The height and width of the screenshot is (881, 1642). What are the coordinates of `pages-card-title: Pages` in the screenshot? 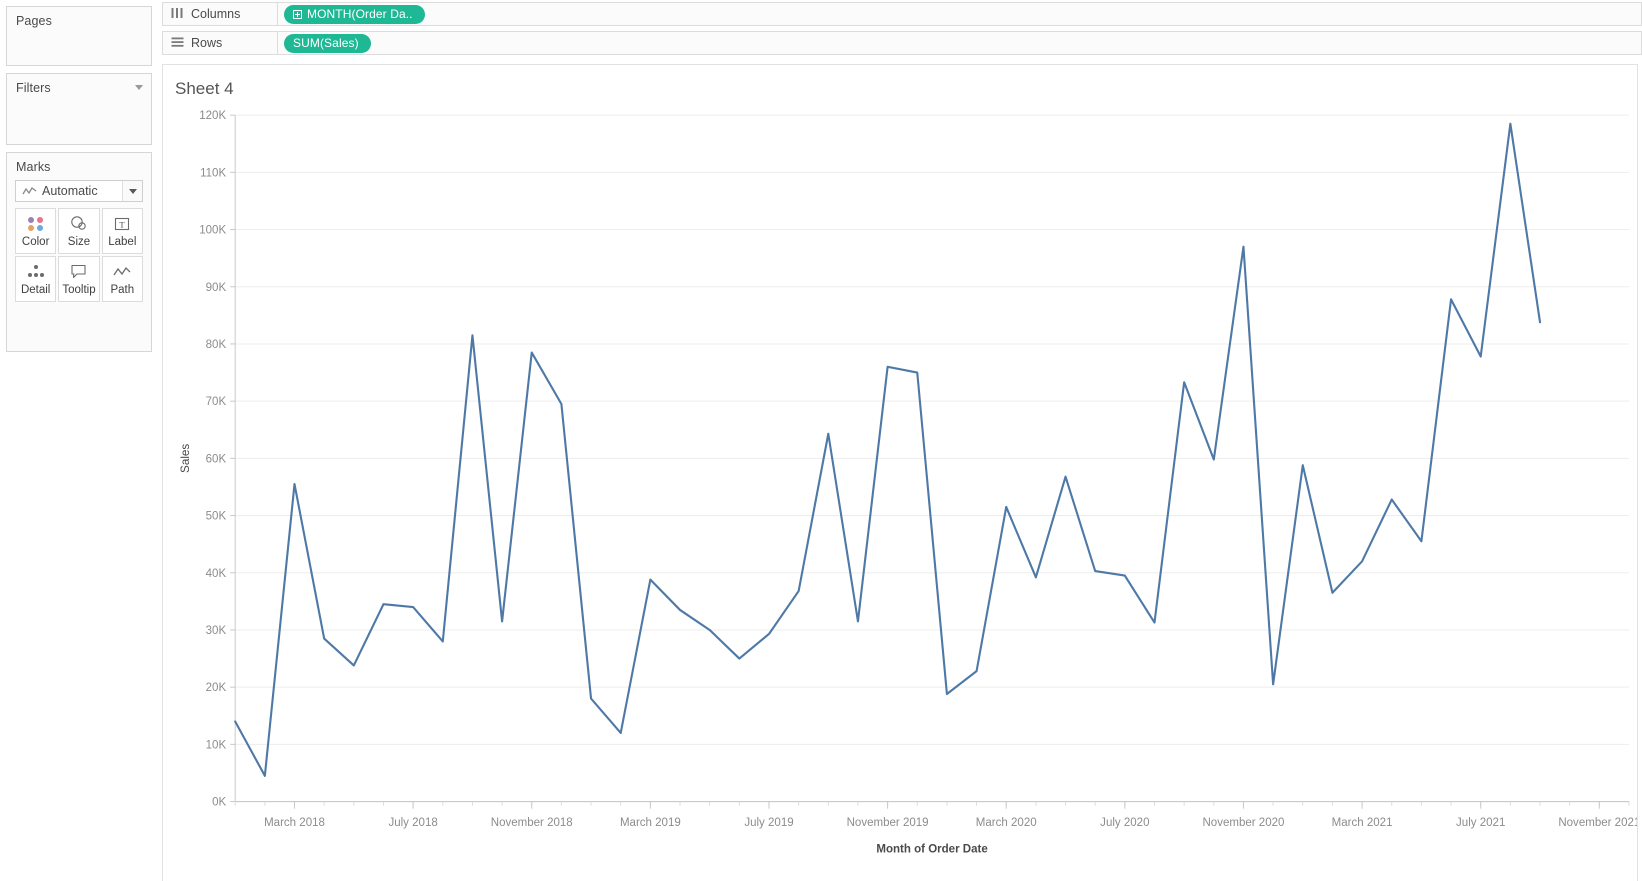 It's located at (34, 21).